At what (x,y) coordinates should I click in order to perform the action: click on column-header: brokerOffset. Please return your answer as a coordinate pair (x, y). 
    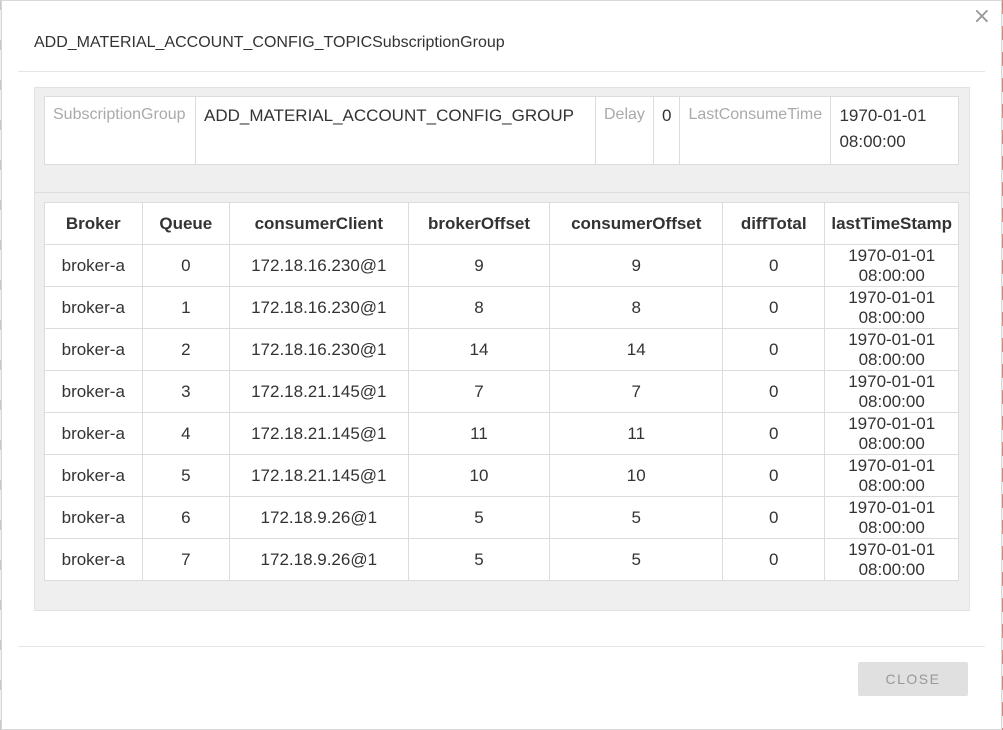
    Looking at the image, I should click on (479, 223).